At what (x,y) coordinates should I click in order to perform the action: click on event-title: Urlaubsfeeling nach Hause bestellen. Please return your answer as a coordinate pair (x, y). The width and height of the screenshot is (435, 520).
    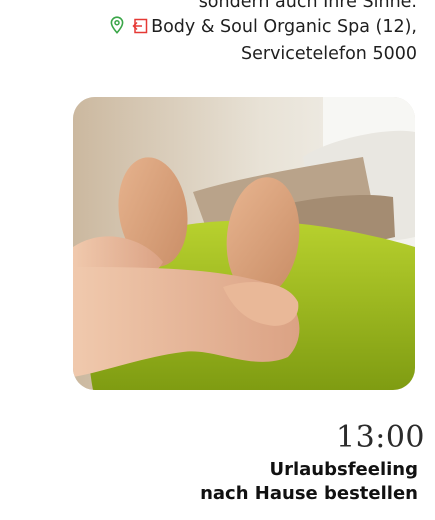
    Looking at the image, I should click on (309, 482).